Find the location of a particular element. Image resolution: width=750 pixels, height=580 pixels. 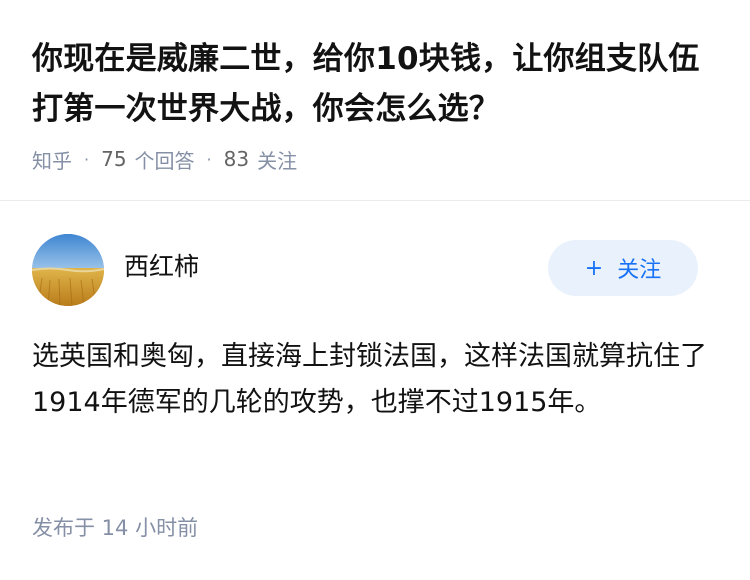

plus-icon: + is located at coordinates (594, 268).